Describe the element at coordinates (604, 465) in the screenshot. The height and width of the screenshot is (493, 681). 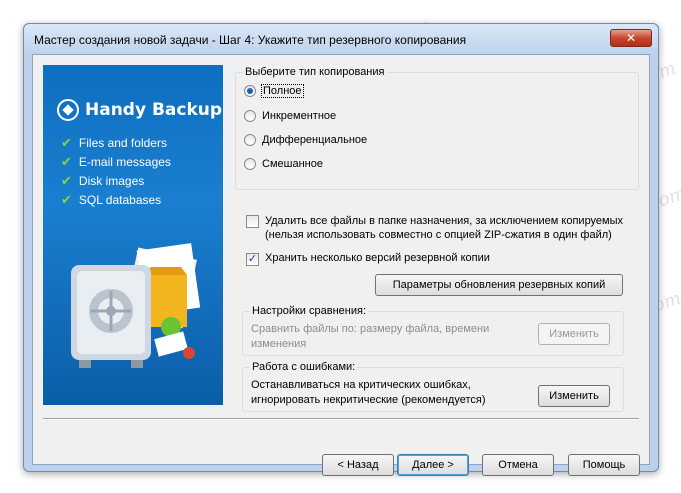
I see `help-button: Помощь` at that location.